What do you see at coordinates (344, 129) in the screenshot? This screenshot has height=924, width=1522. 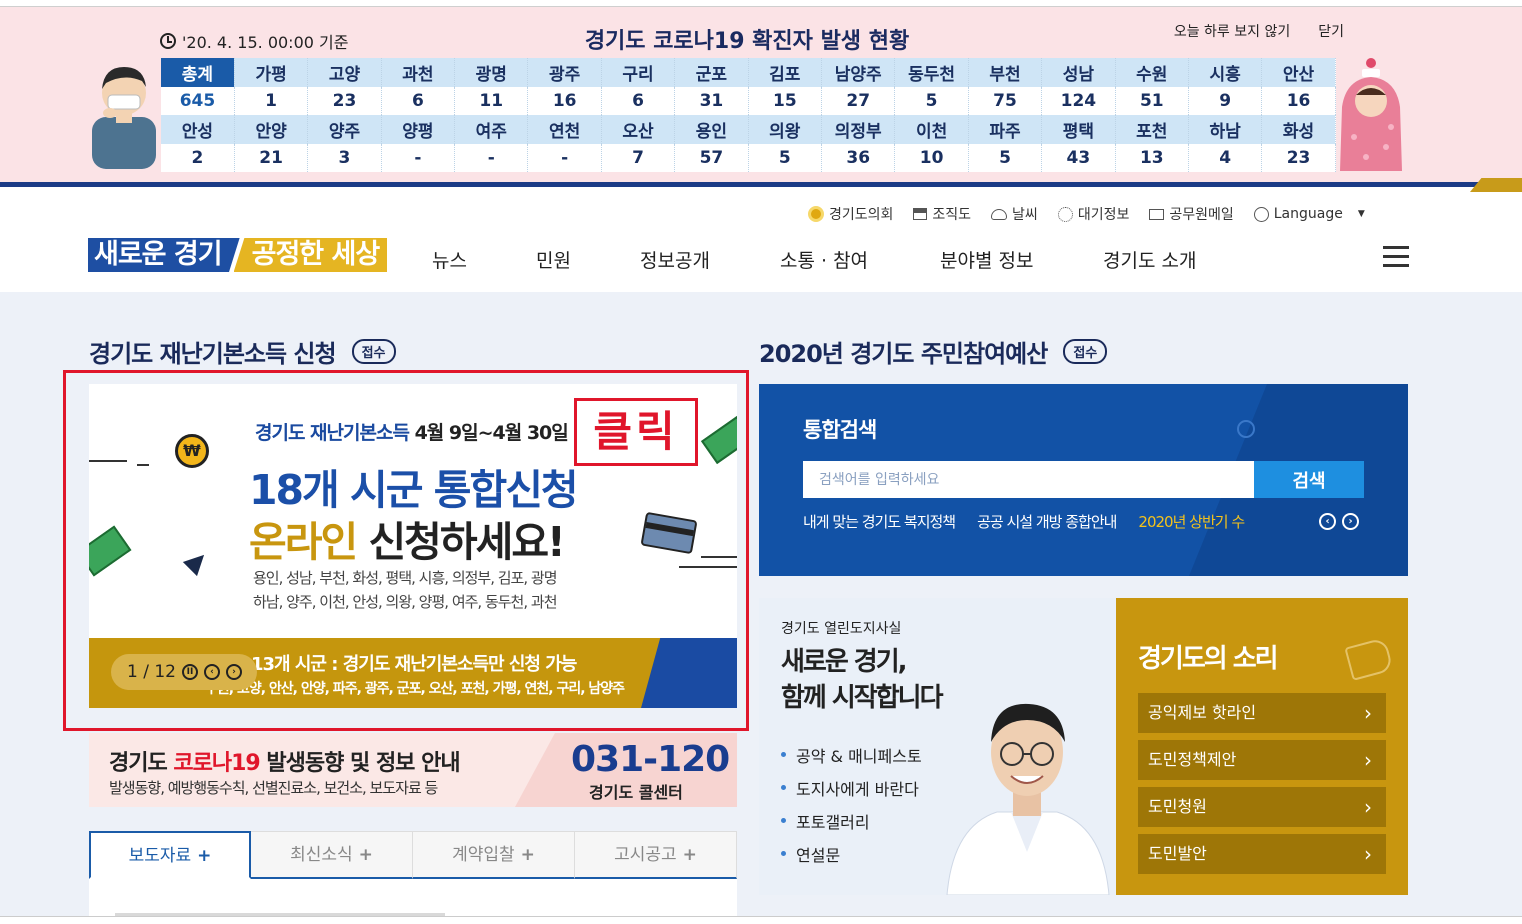 I see `region-name-cell: 양주` at bounding box center [344, 129].